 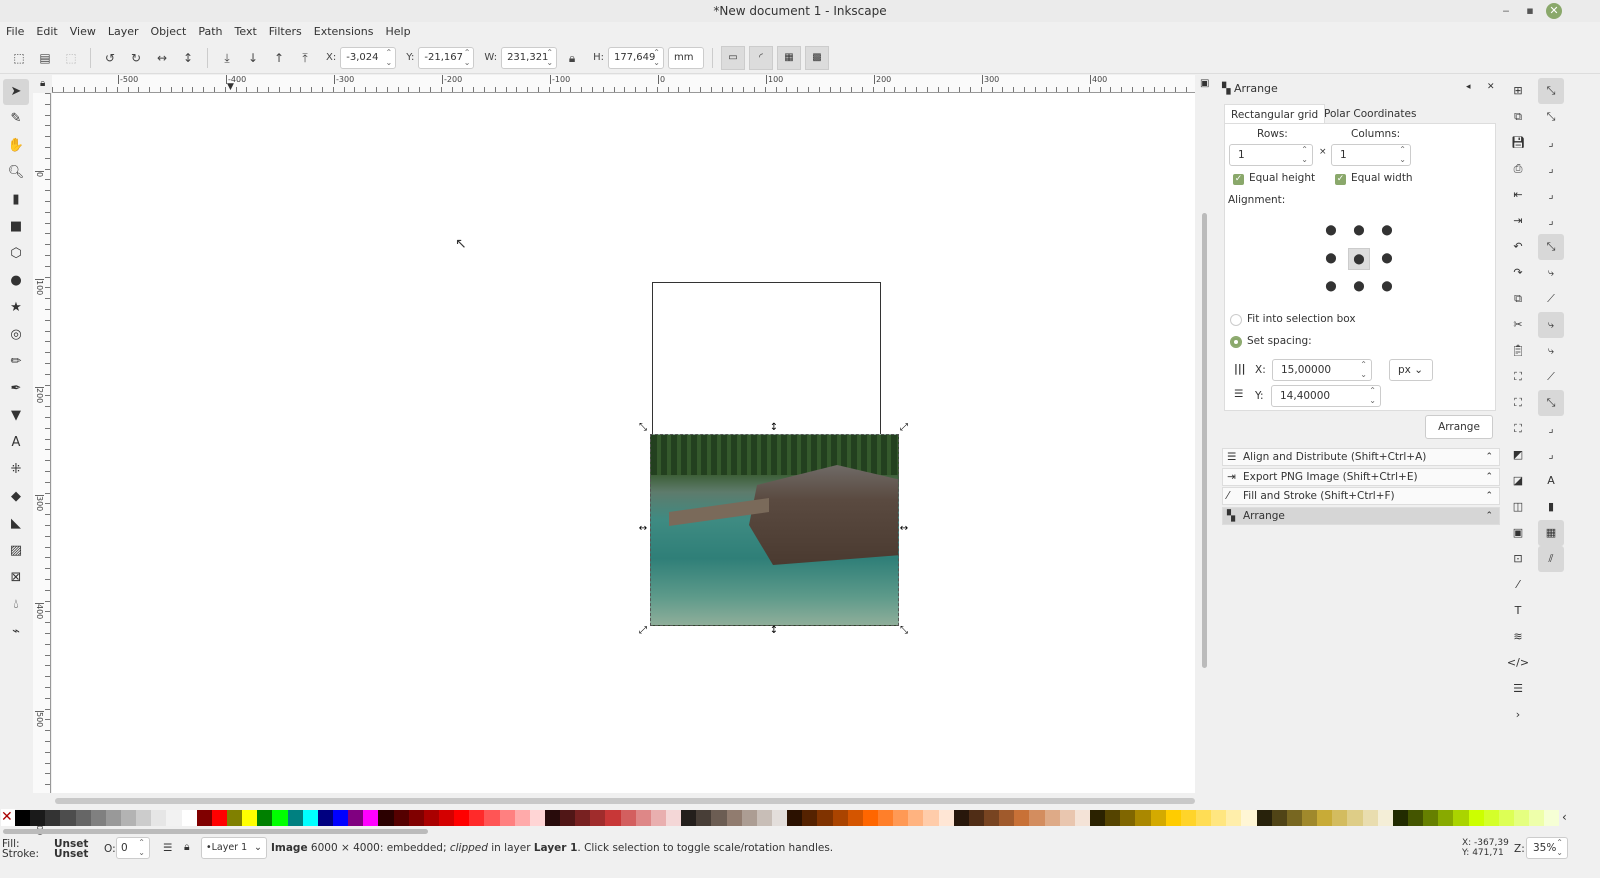 I want to click on snap-others-icon: ⤡, so click(x=1551, y=403).